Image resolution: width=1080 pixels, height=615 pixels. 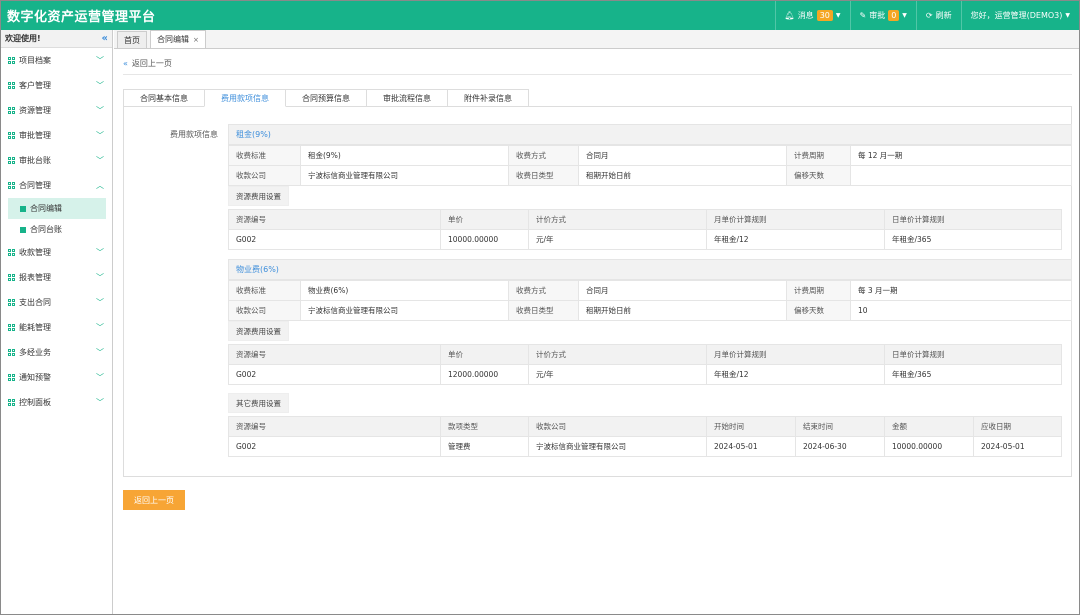 I want to click on field-label: 收费方式, so click(x=543, y=290).